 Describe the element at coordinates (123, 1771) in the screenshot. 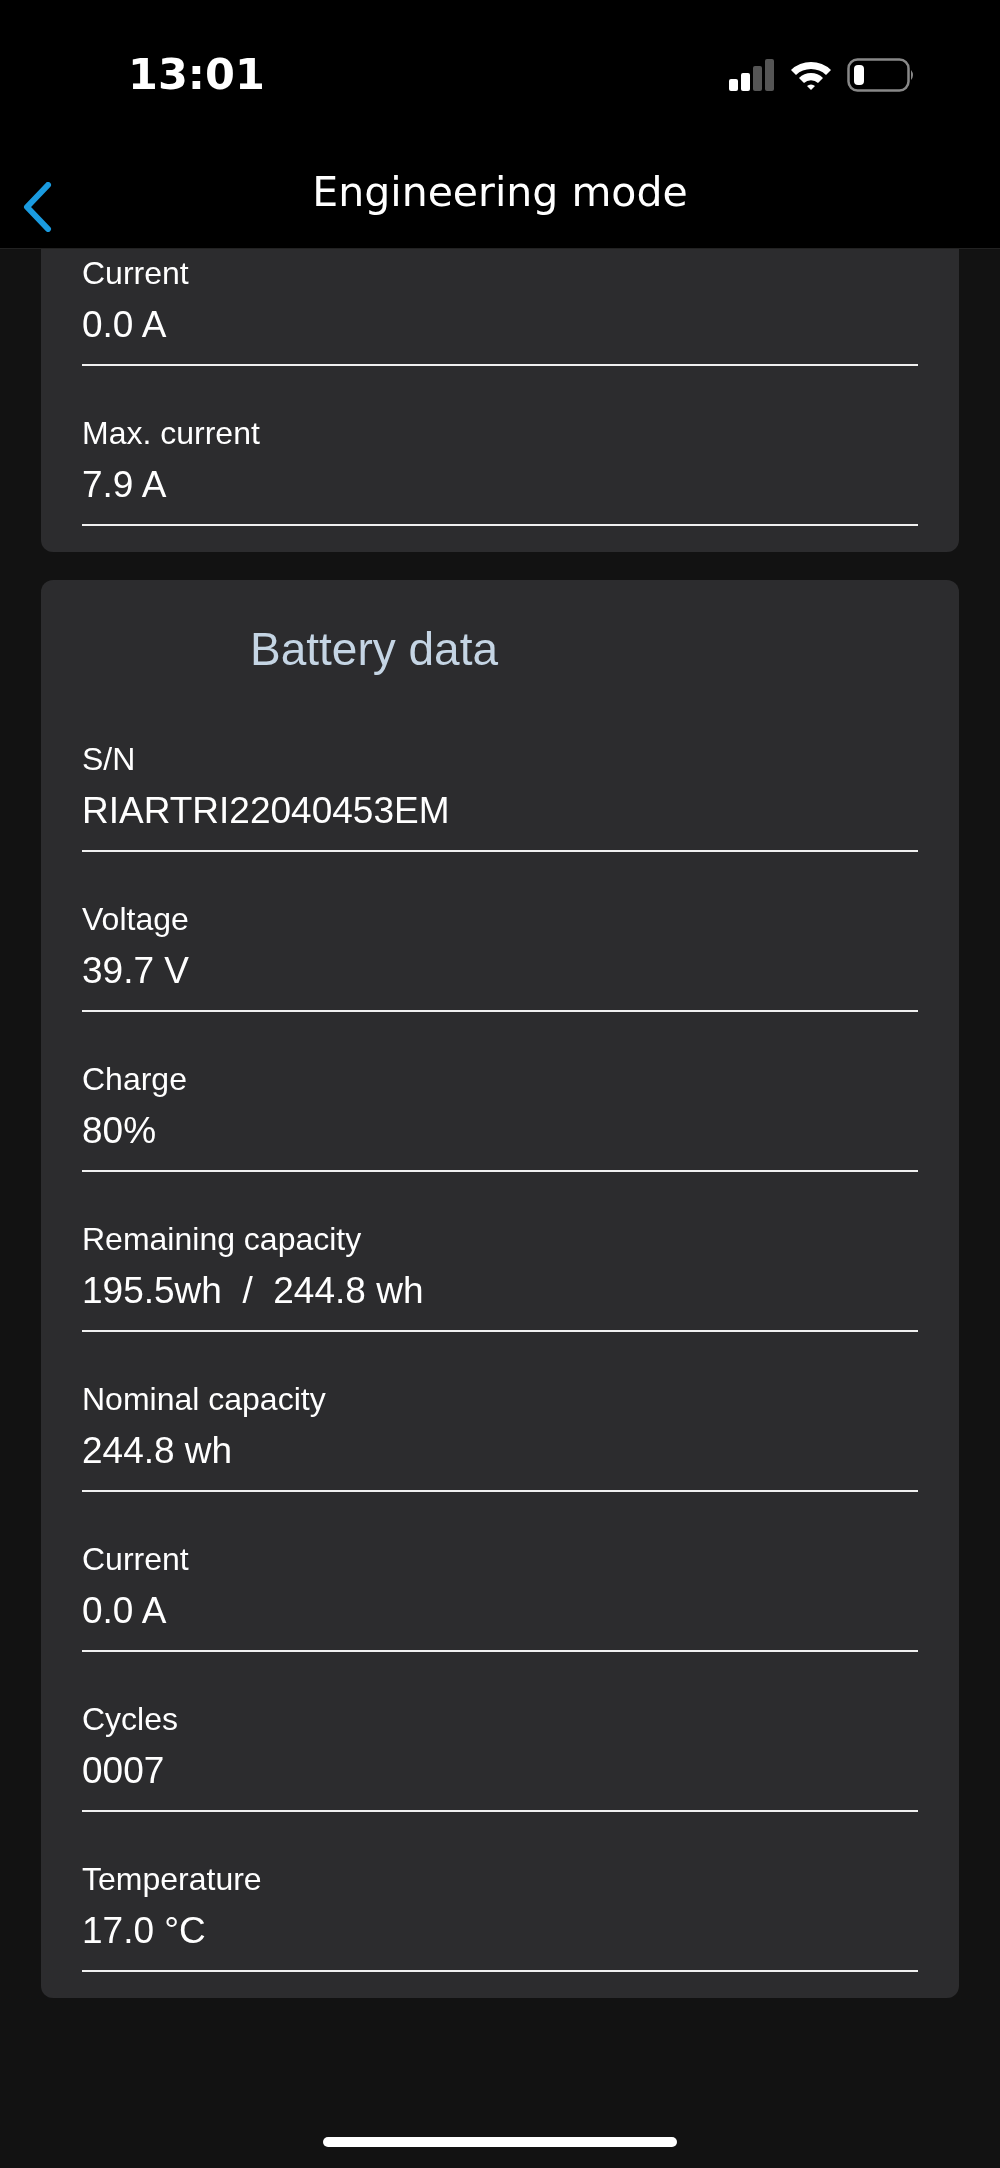

I see `field-value: 0007` at that location.